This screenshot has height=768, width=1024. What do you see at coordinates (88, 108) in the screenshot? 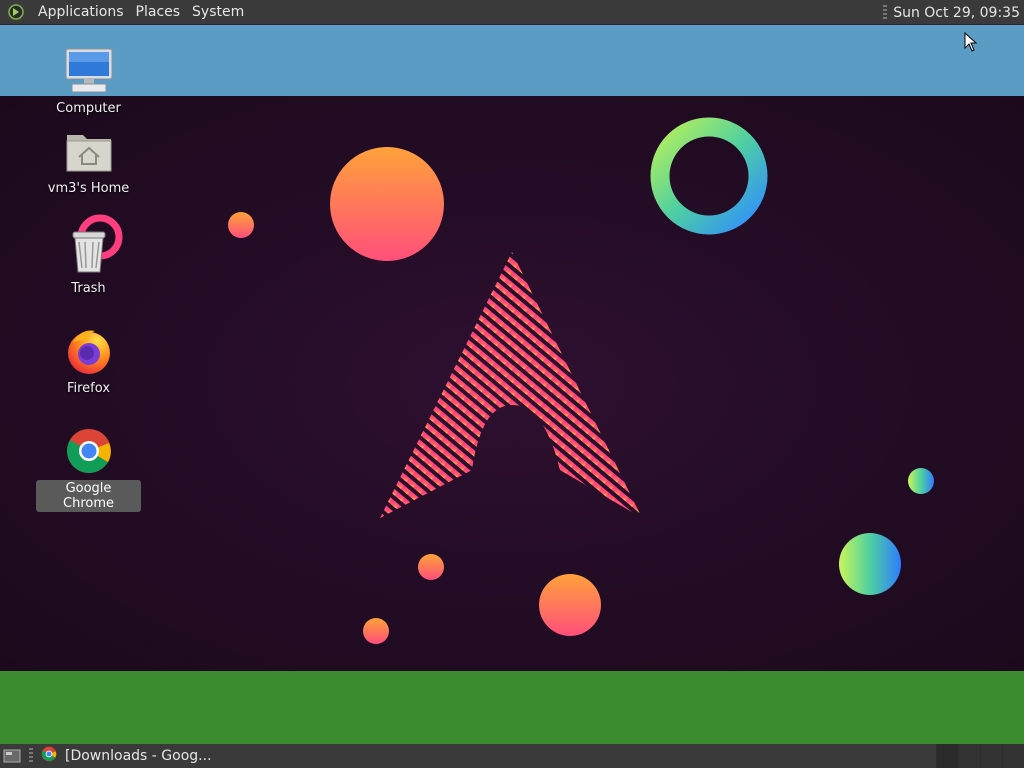
I see `desktop-icon-label: Computer` at bounding box center [88, 108].